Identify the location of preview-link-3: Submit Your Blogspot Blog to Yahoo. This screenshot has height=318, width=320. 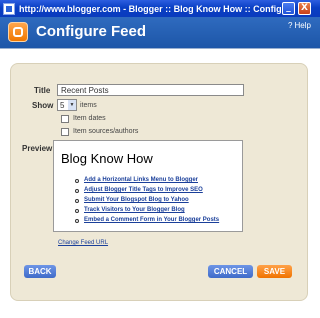
(136, 200).